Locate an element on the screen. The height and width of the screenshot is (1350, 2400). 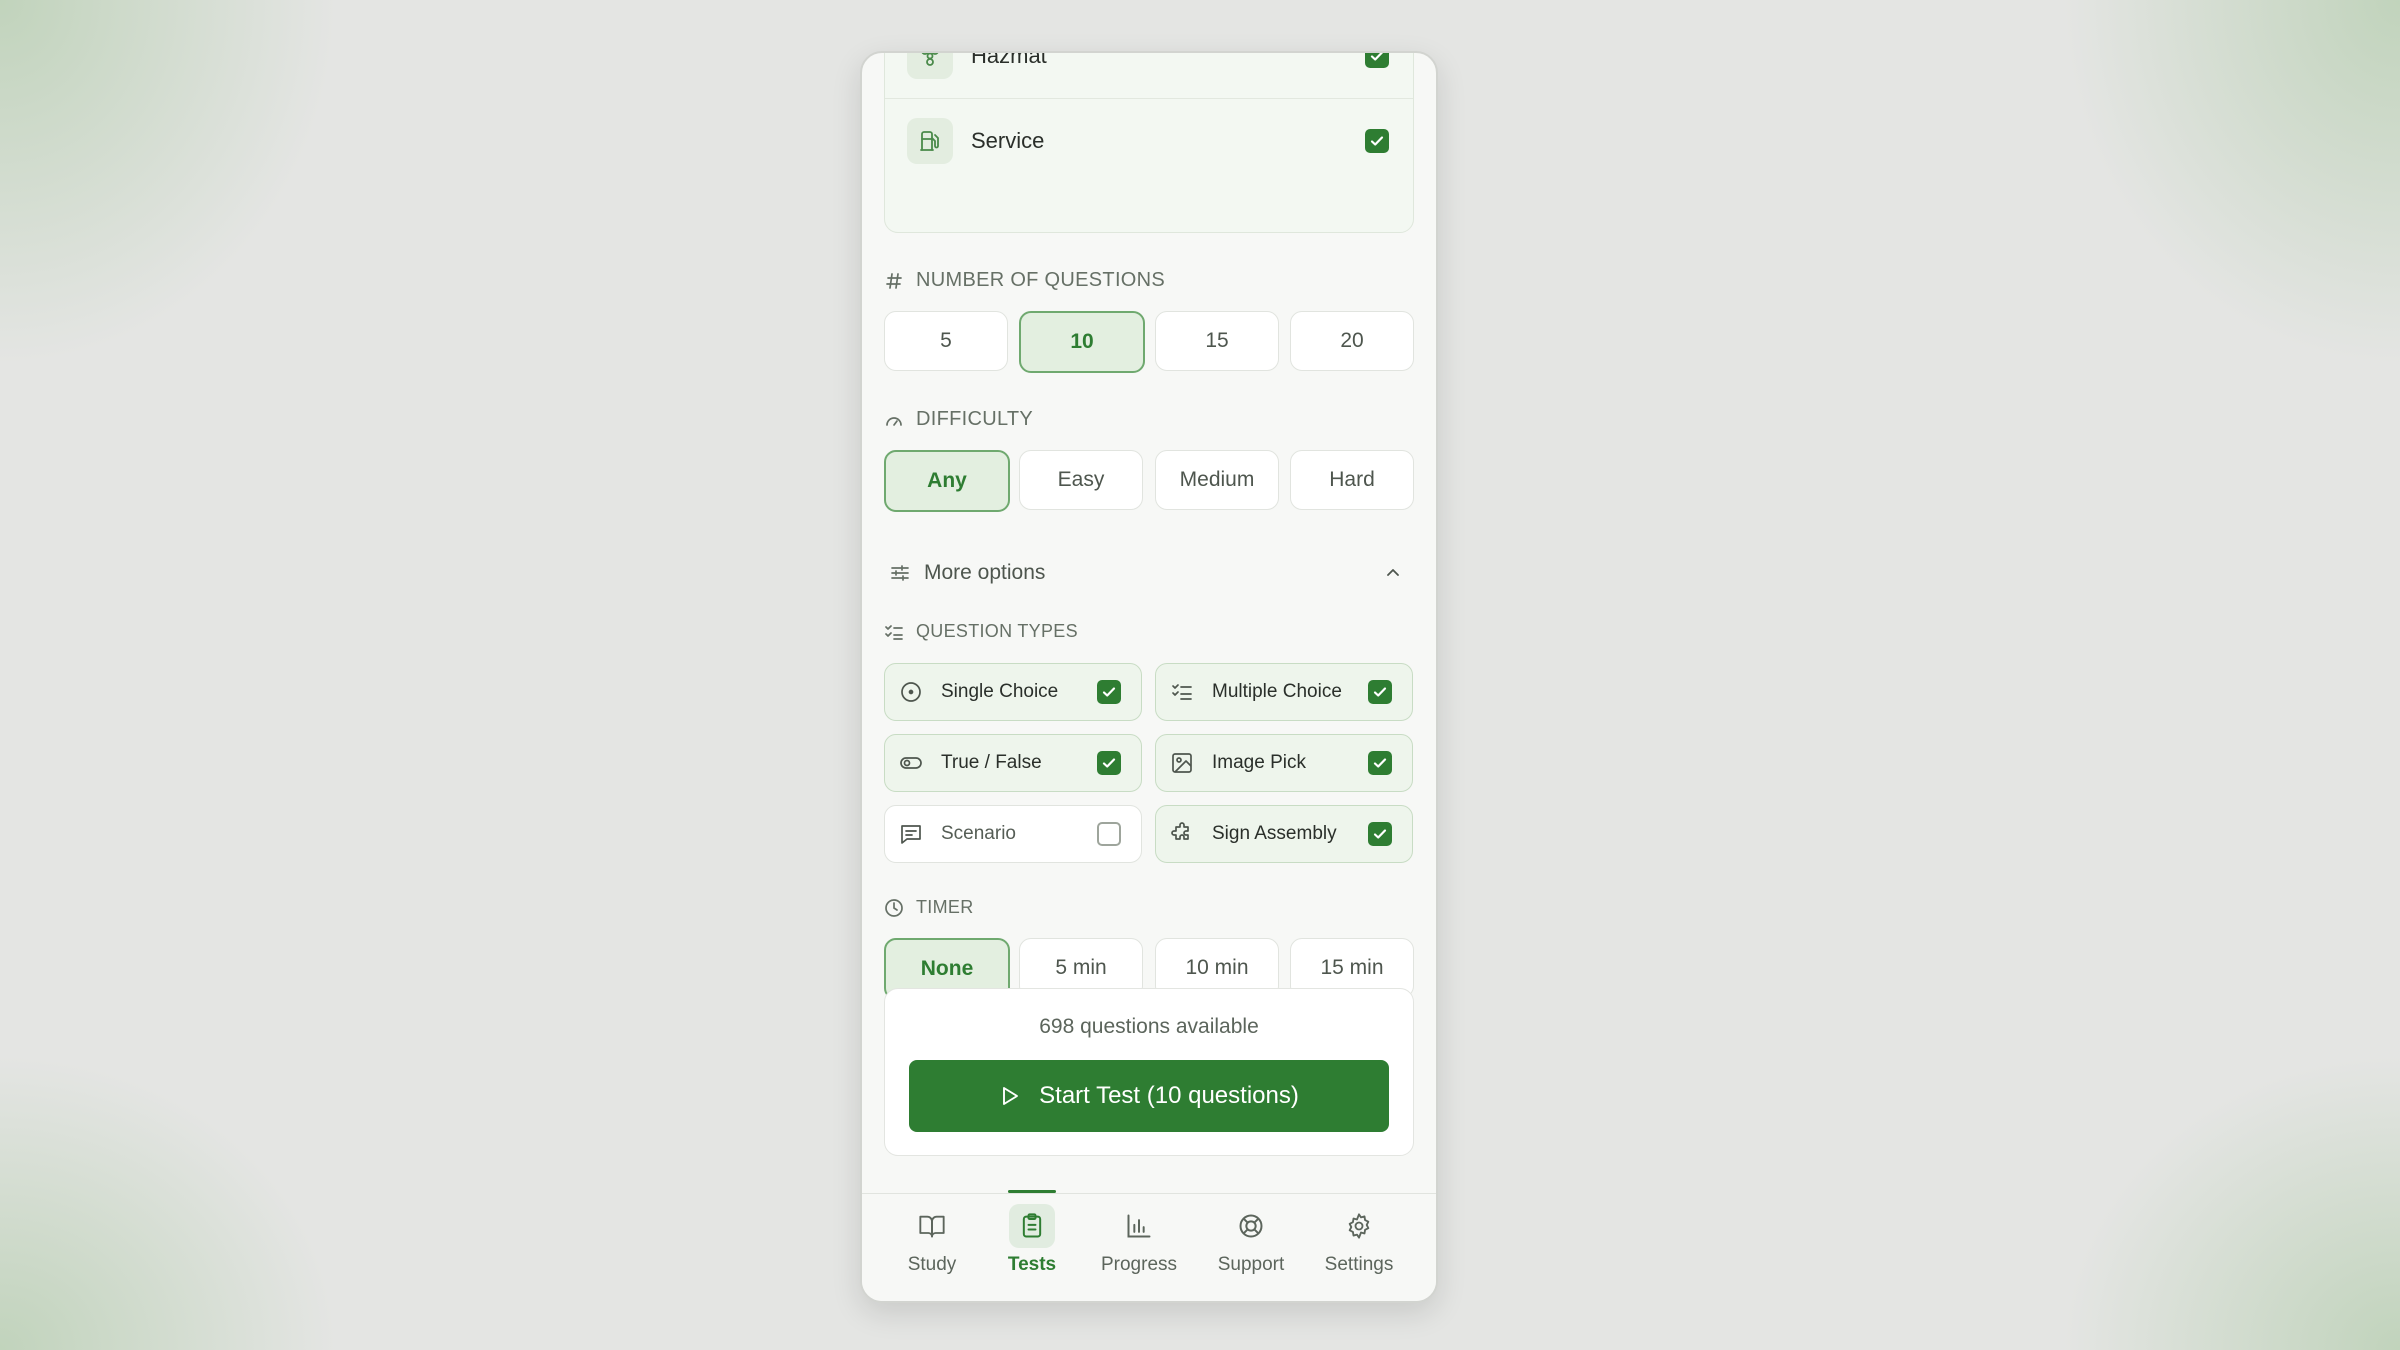
book-open-icon is located at coordinates (932, 1226).